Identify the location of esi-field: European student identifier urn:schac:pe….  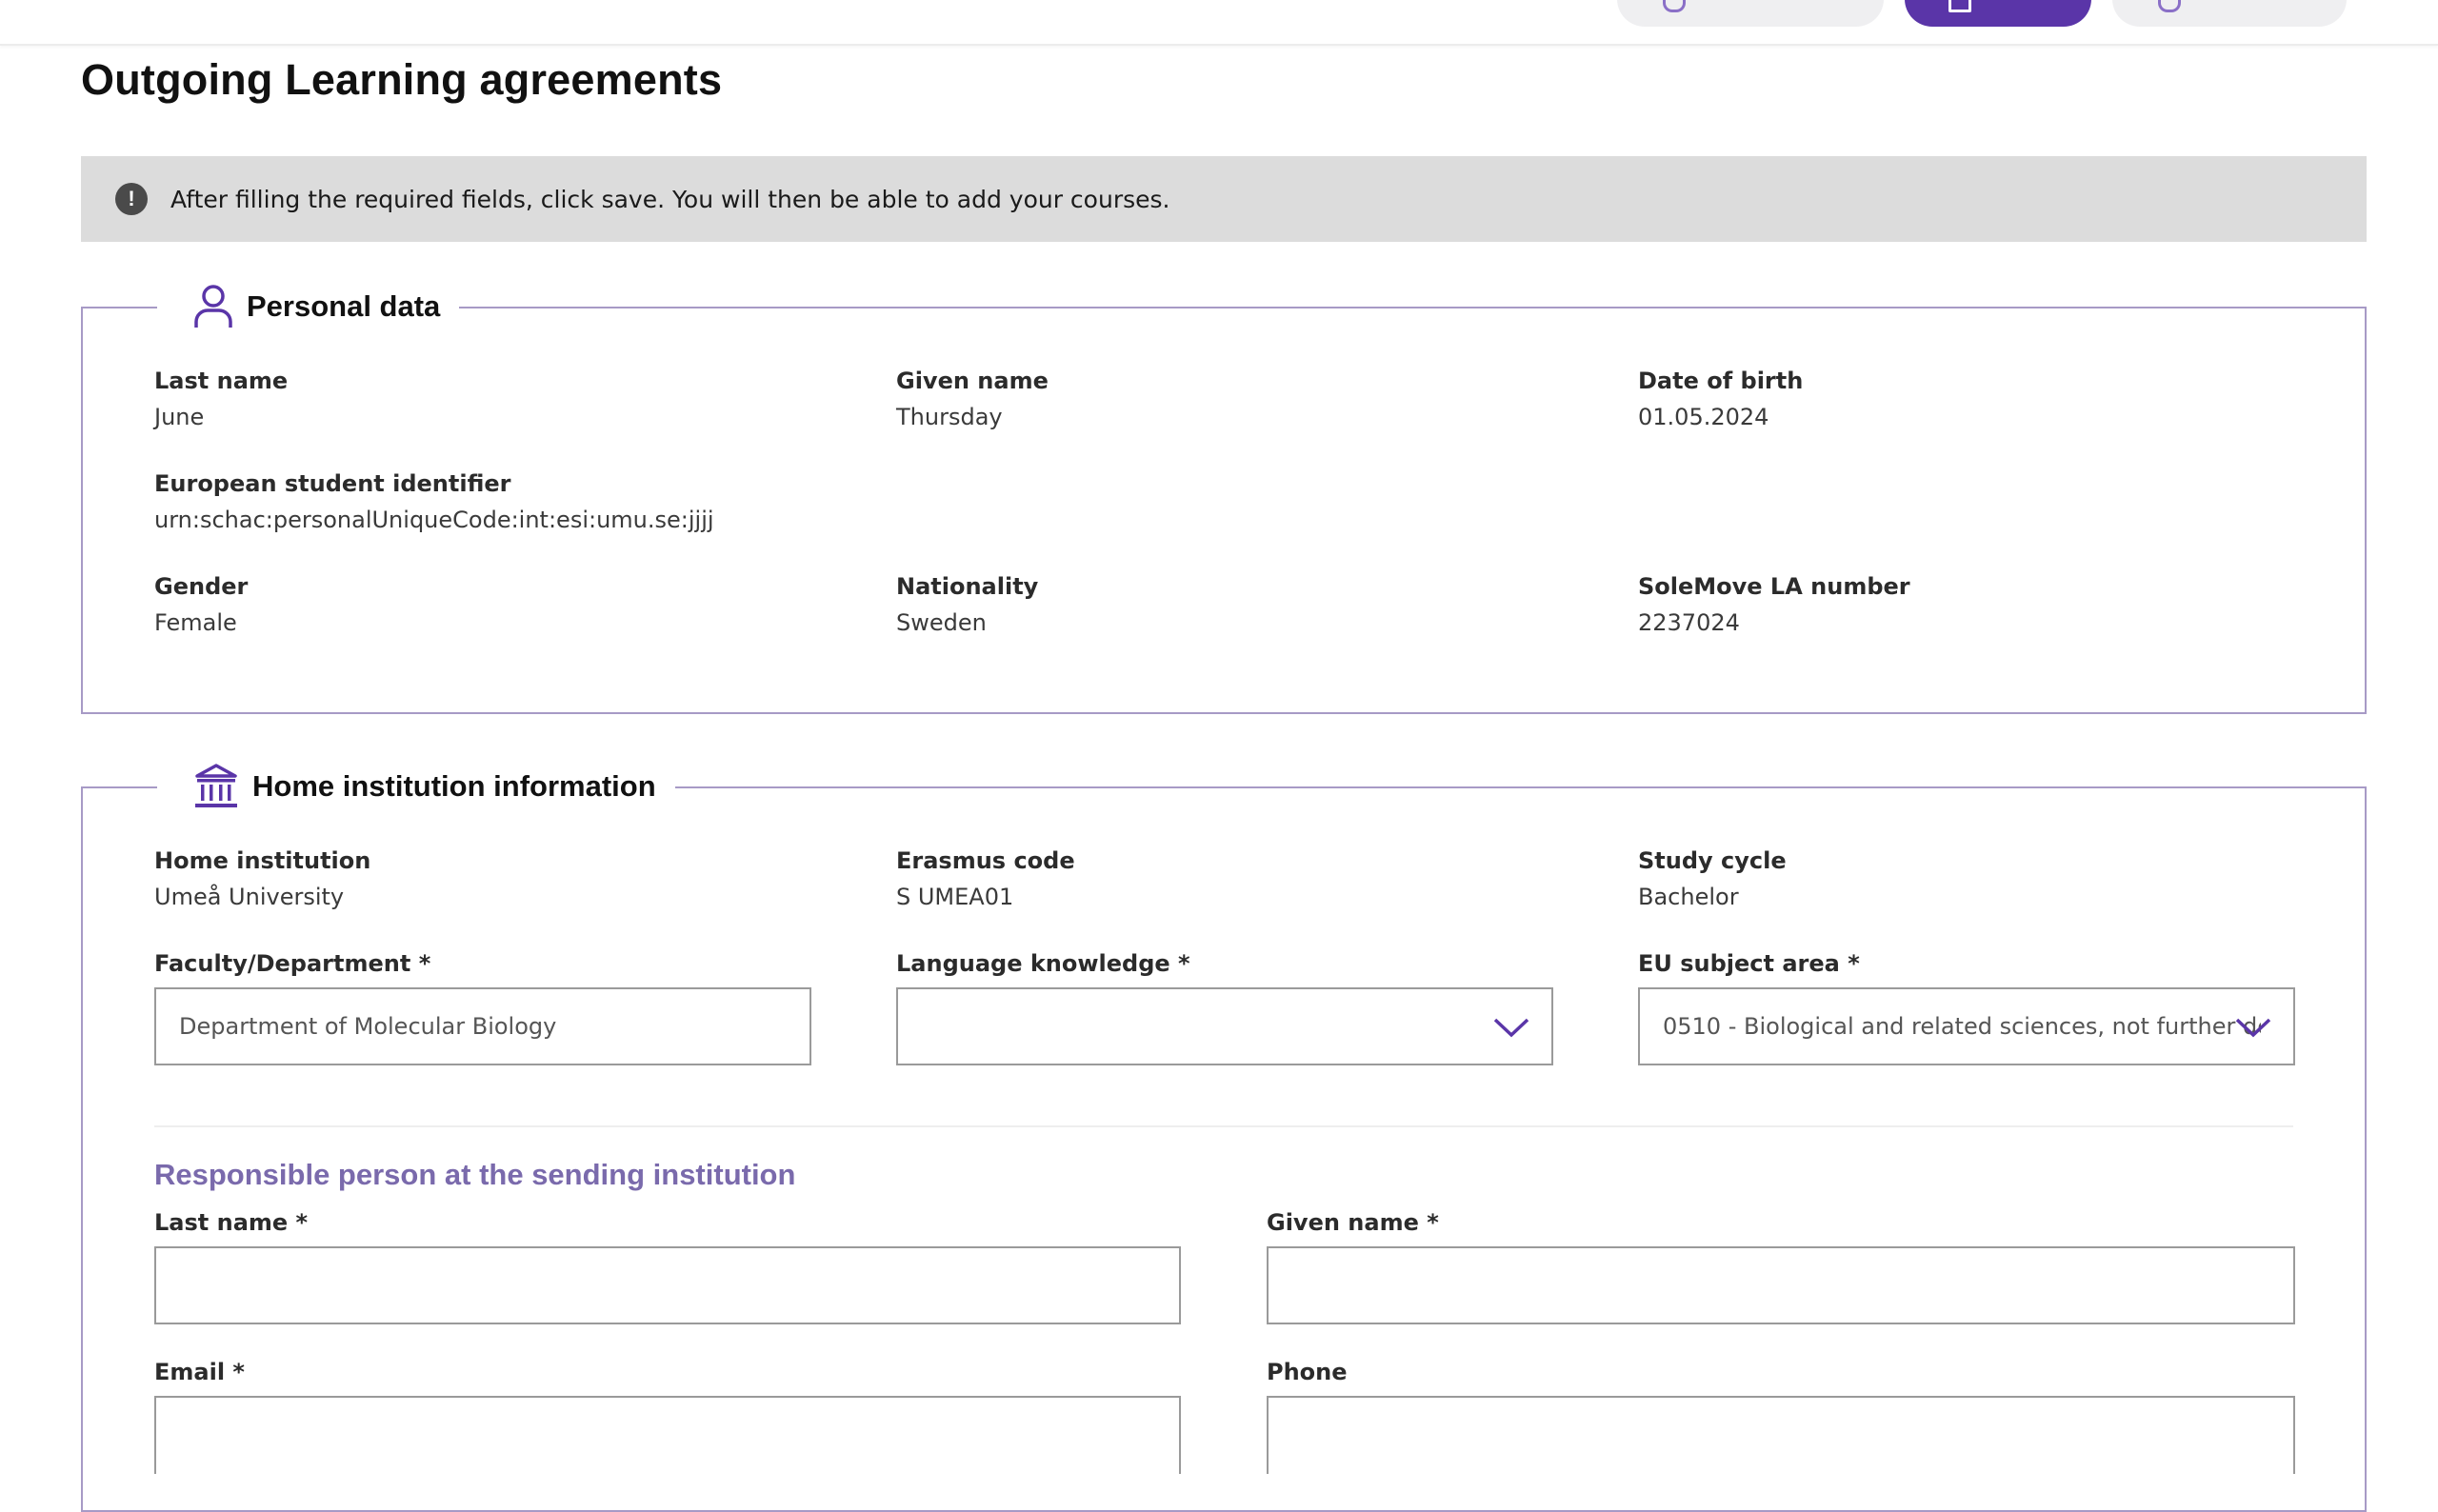
(434, 501).